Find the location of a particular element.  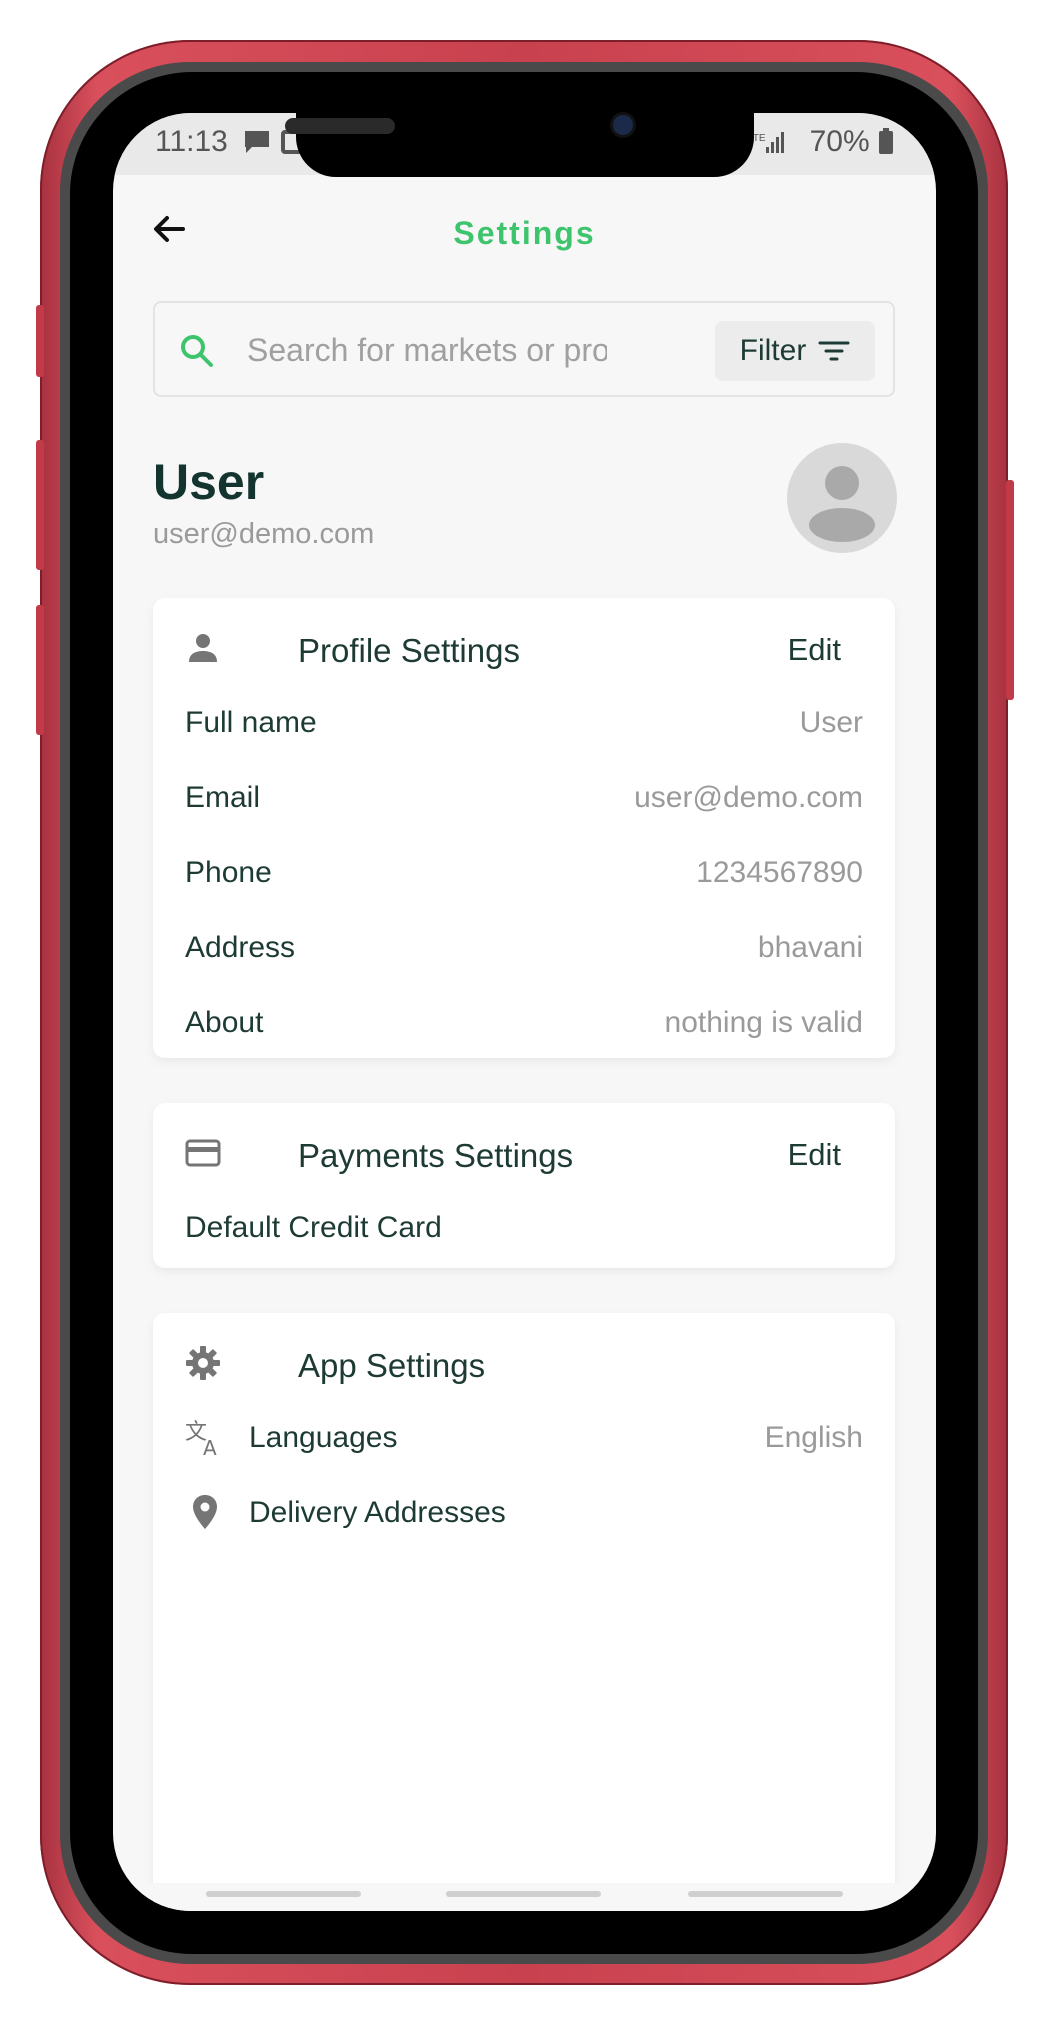

row-label: About is located at coordinates (224, 1022).